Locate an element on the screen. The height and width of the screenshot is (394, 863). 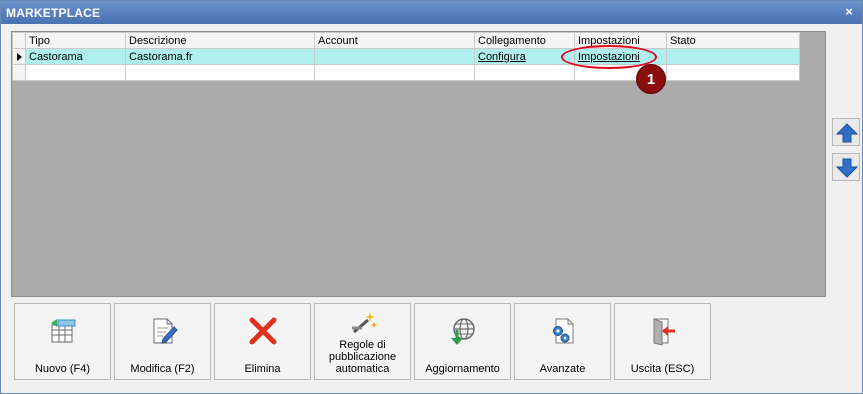
elimina-button: Elimina is located at coordinates (262, 341).